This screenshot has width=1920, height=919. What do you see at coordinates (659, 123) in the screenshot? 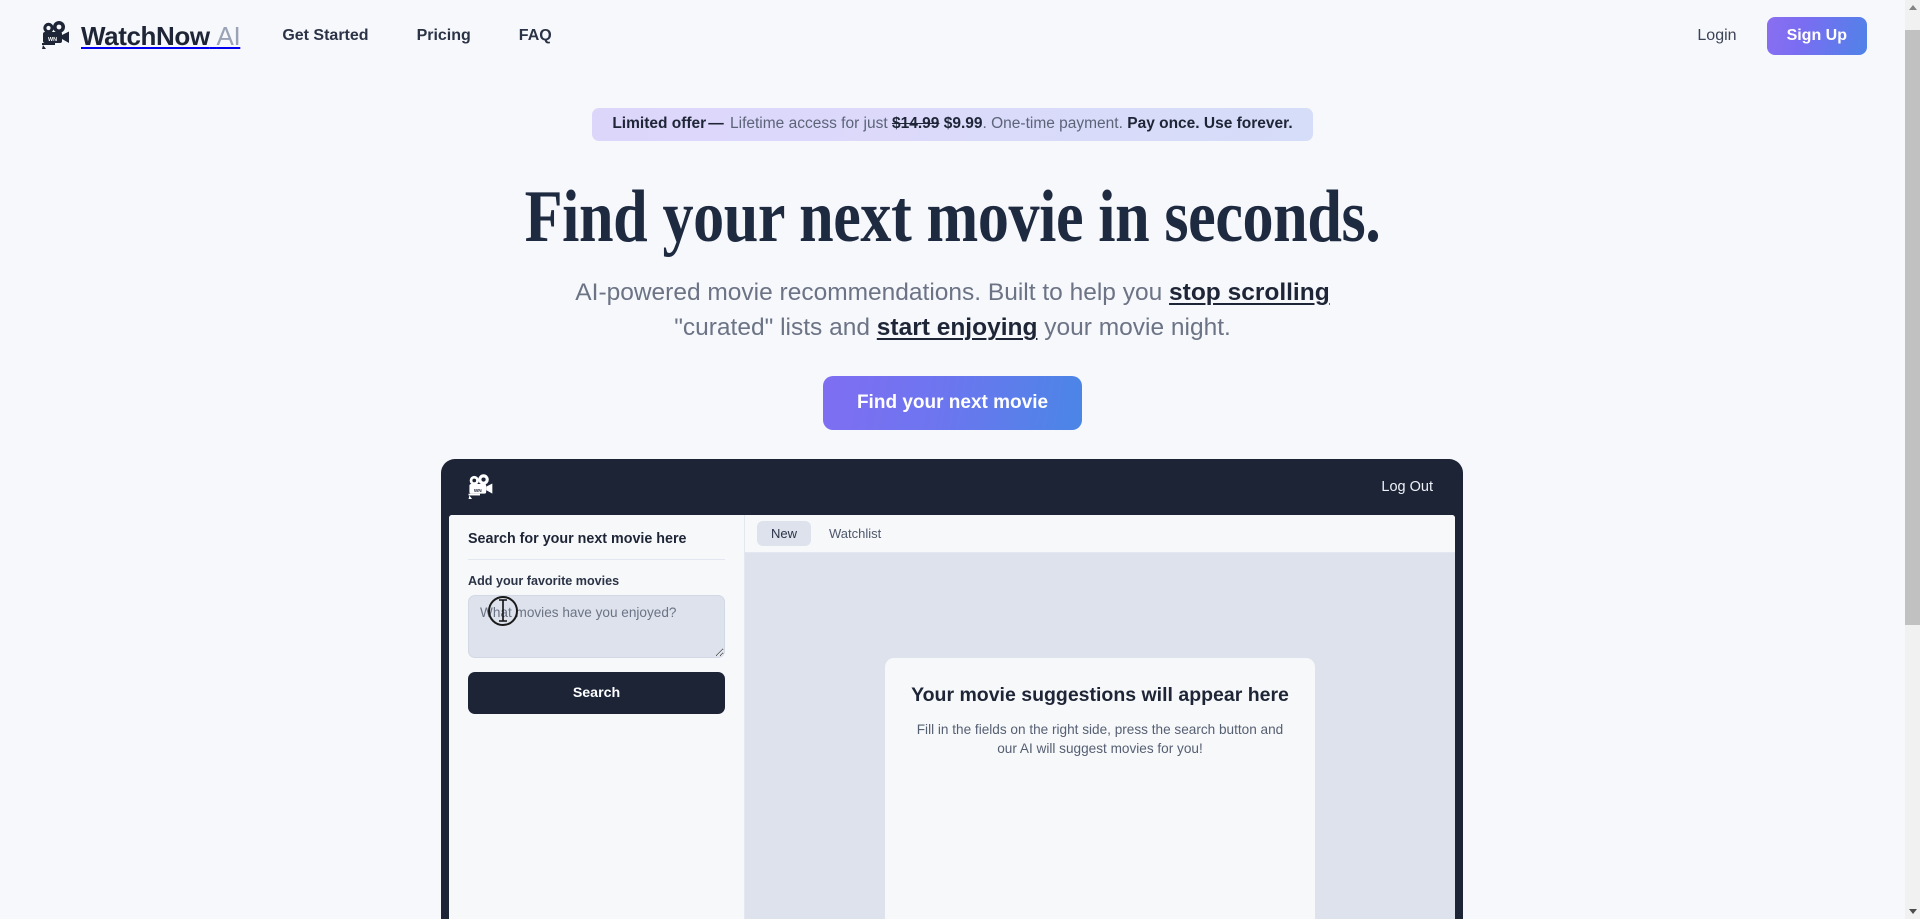
I see `promo-strong: Limited offer` at bounding box center [659, 123].